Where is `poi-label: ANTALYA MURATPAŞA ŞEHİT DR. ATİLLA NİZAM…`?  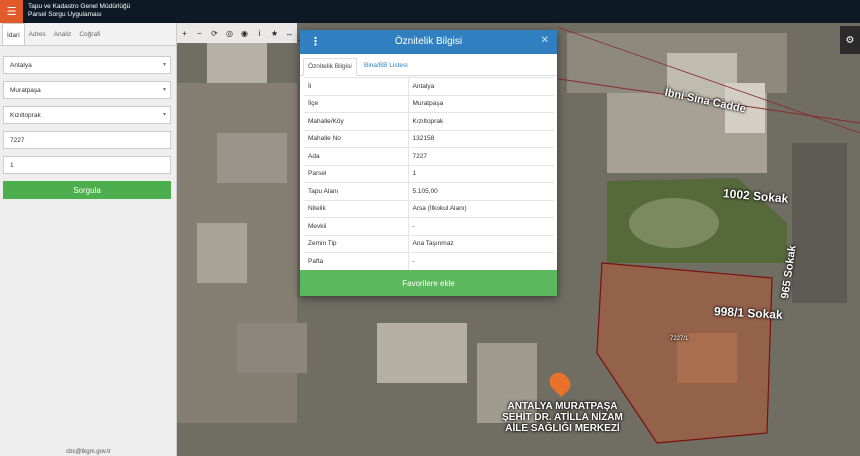 poi-label: ANTALYA MURATPAŞA ŞEHİT DR. ATİLLA NİZAM… is located at coordinates (562, 417).